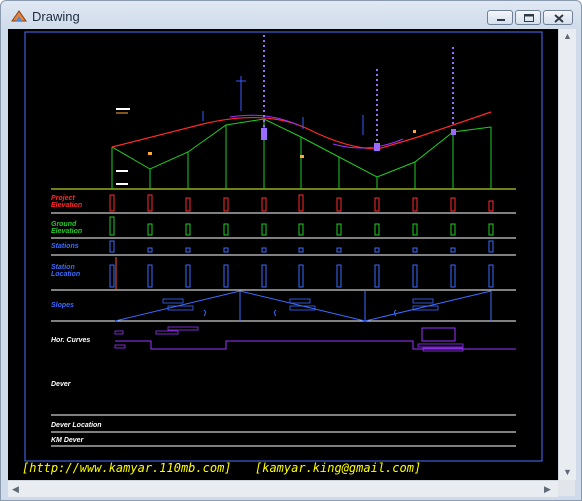  I want to click on label-station-location: Station Location, so click(66, 271).